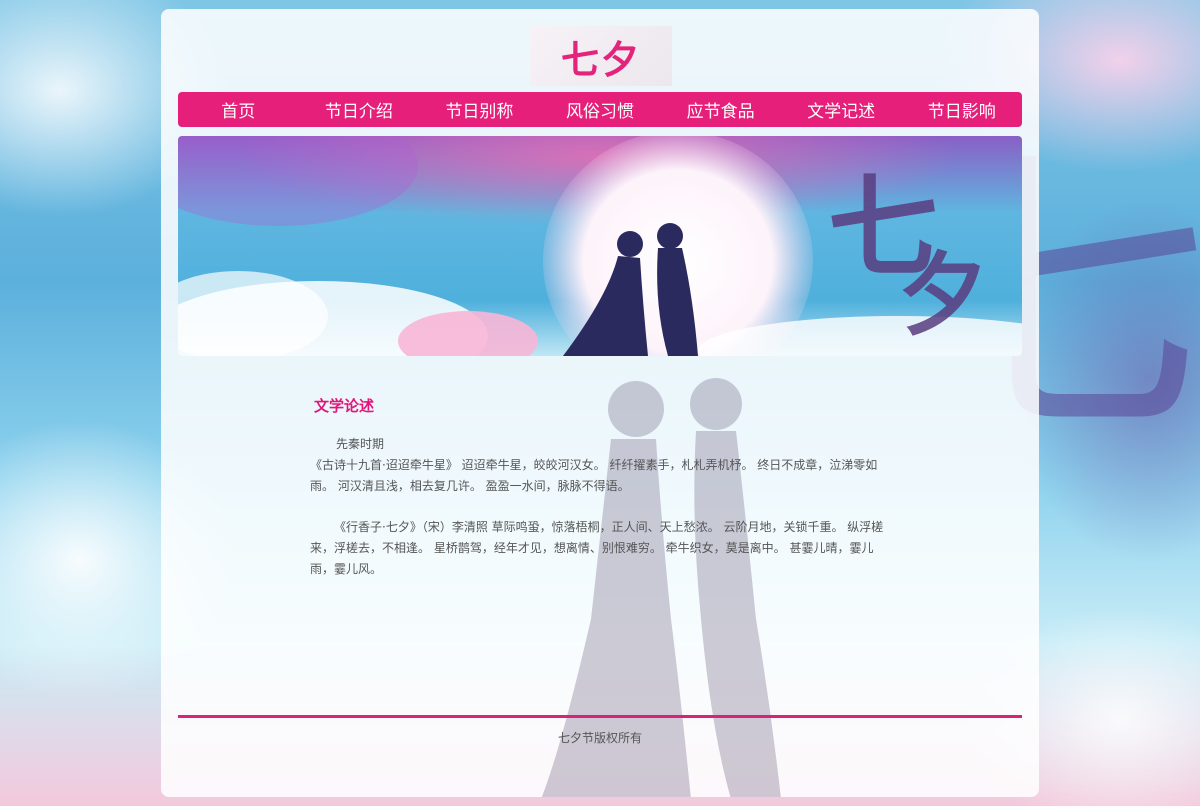 Image resolution: width=1200 pixels, height=806 pixels. Describe the element at coordinates (344, 406) in the screenshot. I see `article-heading: 文学论述` at that location.